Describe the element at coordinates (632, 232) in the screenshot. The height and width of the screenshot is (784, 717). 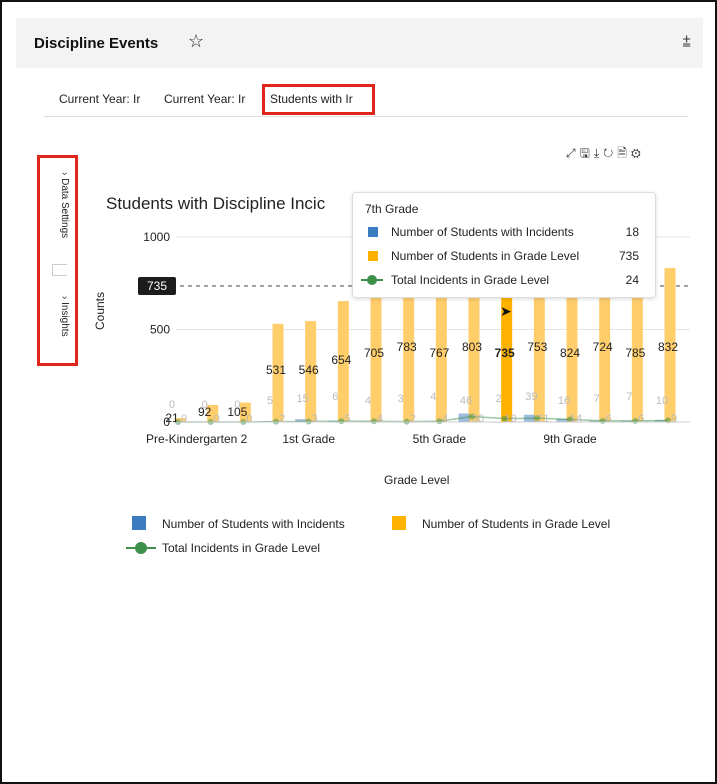
I see `tooltip-value: 18` at that location.